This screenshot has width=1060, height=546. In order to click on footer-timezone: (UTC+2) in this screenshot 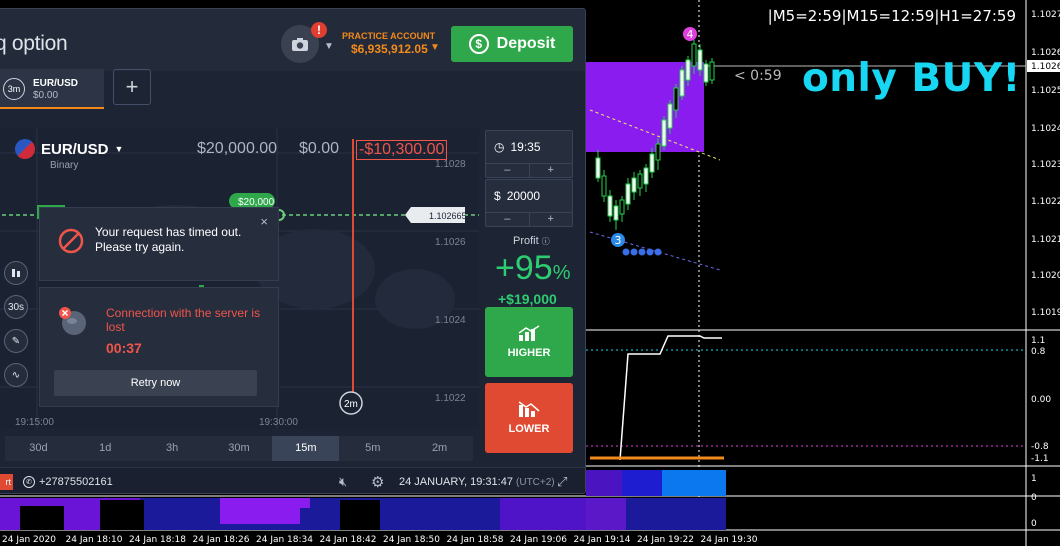, I will do `click(535, 482)`.